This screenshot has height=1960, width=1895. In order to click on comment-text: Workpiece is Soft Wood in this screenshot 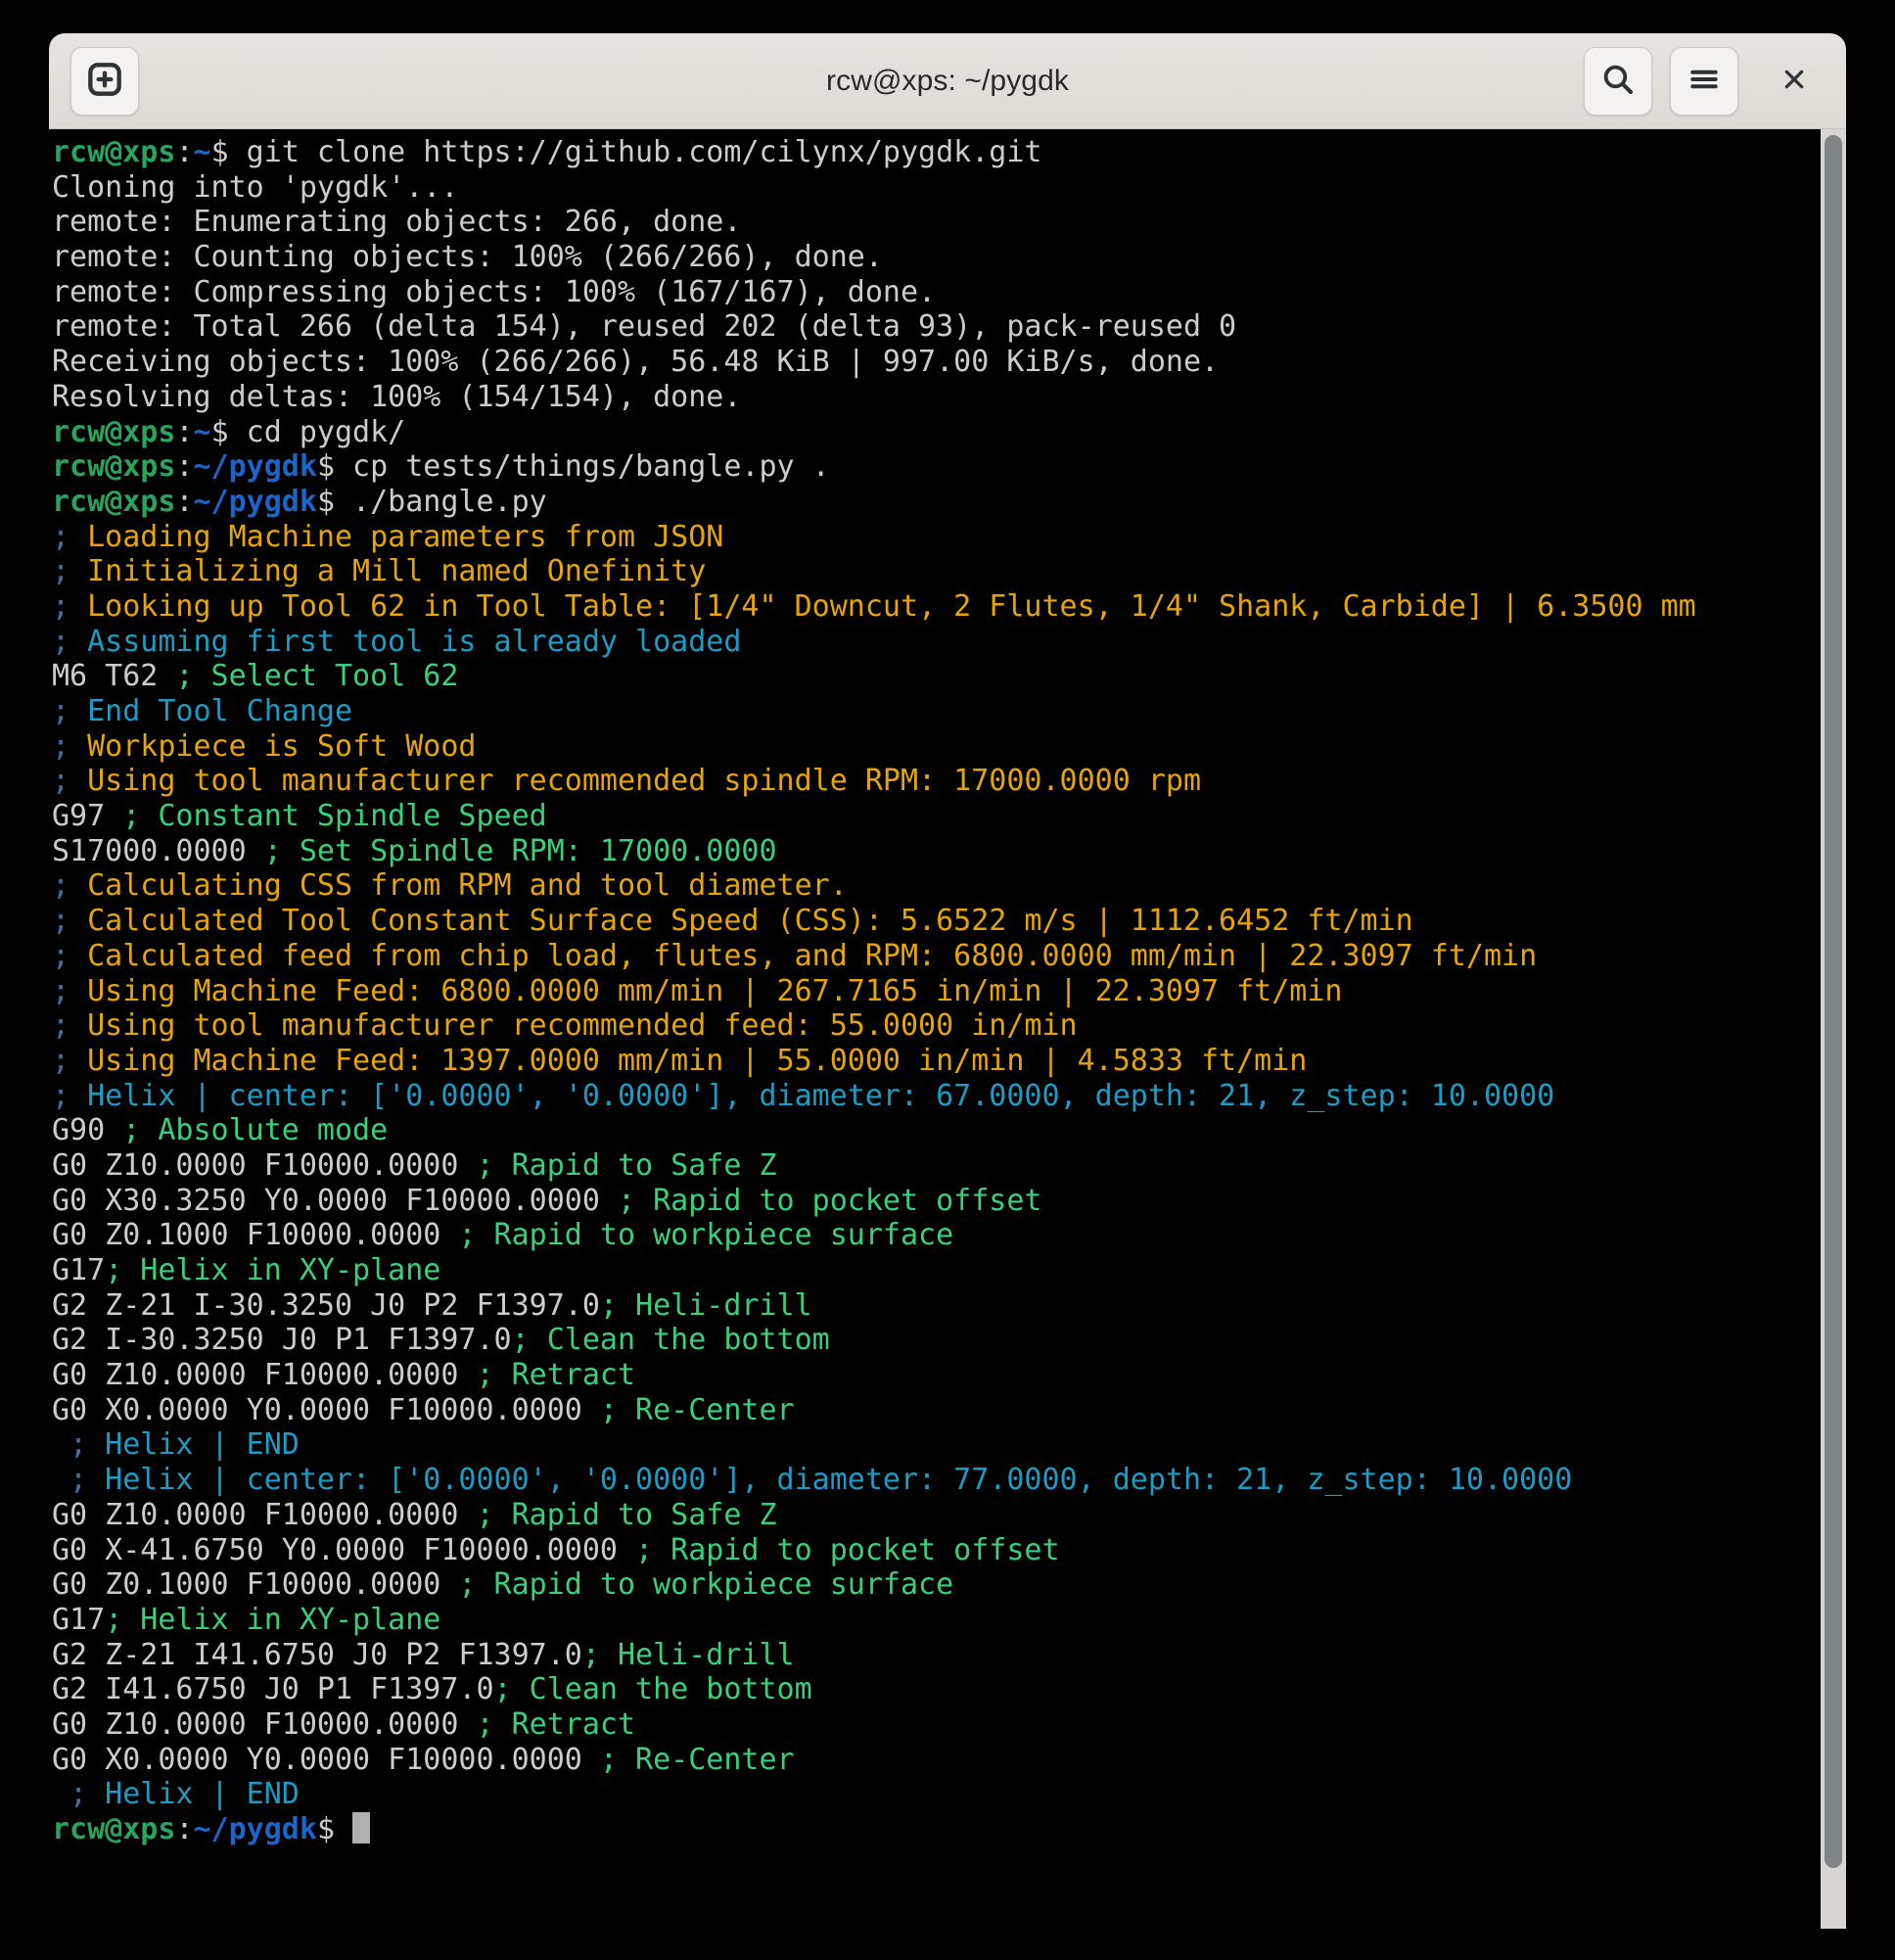, I will do `click(273, 746)`.